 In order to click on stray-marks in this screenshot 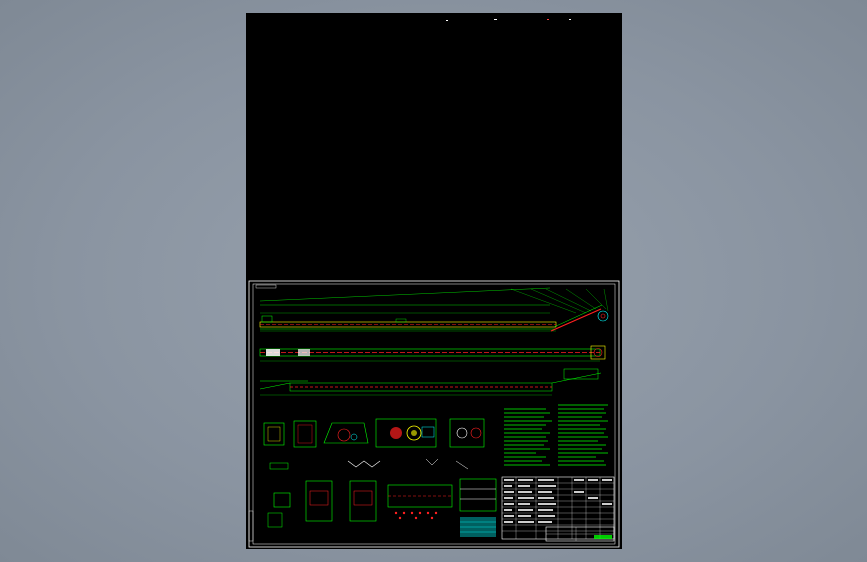, I will do `click(508, 20)`.